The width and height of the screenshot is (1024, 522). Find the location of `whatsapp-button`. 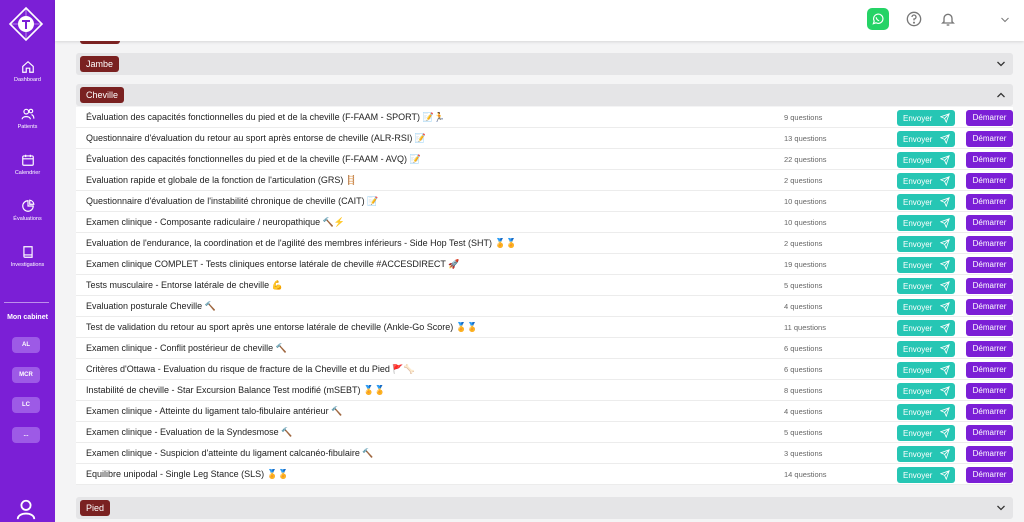

whatsapp-button is located at coordinates (878, 19).